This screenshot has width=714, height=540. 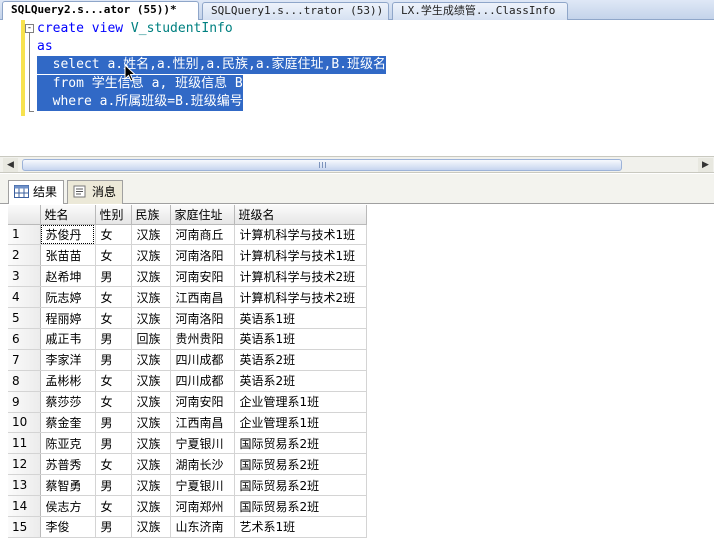 I want to click on table-row: 7 李家洋男汉族 四川成都 英语系2班, so click(x=187, y=360).